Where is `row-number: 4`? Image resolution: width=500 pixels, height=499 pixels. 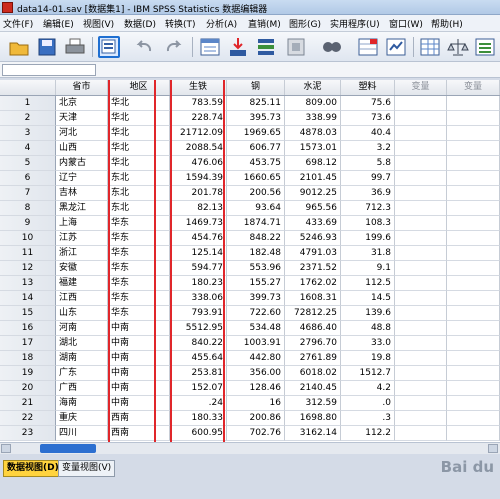
row-number: 4 is located at coordinates (28, 148).